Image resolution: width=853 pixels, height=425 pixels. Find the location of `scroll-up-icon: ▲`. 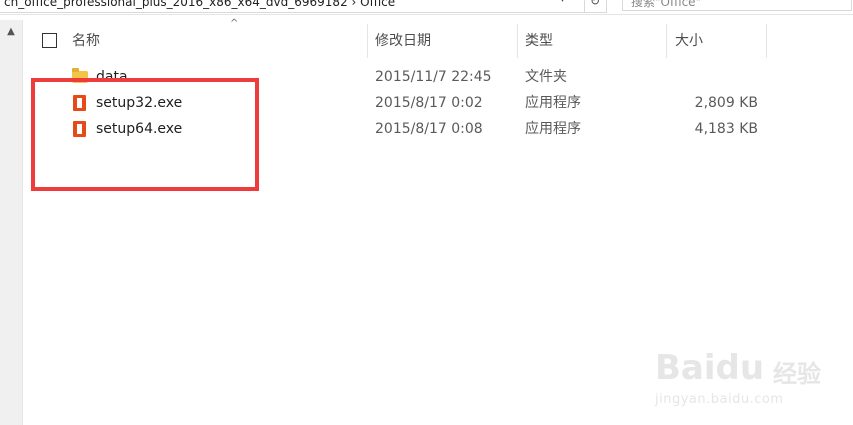

scroll-up-icon: ▲ is located at coordinates (11, 32).